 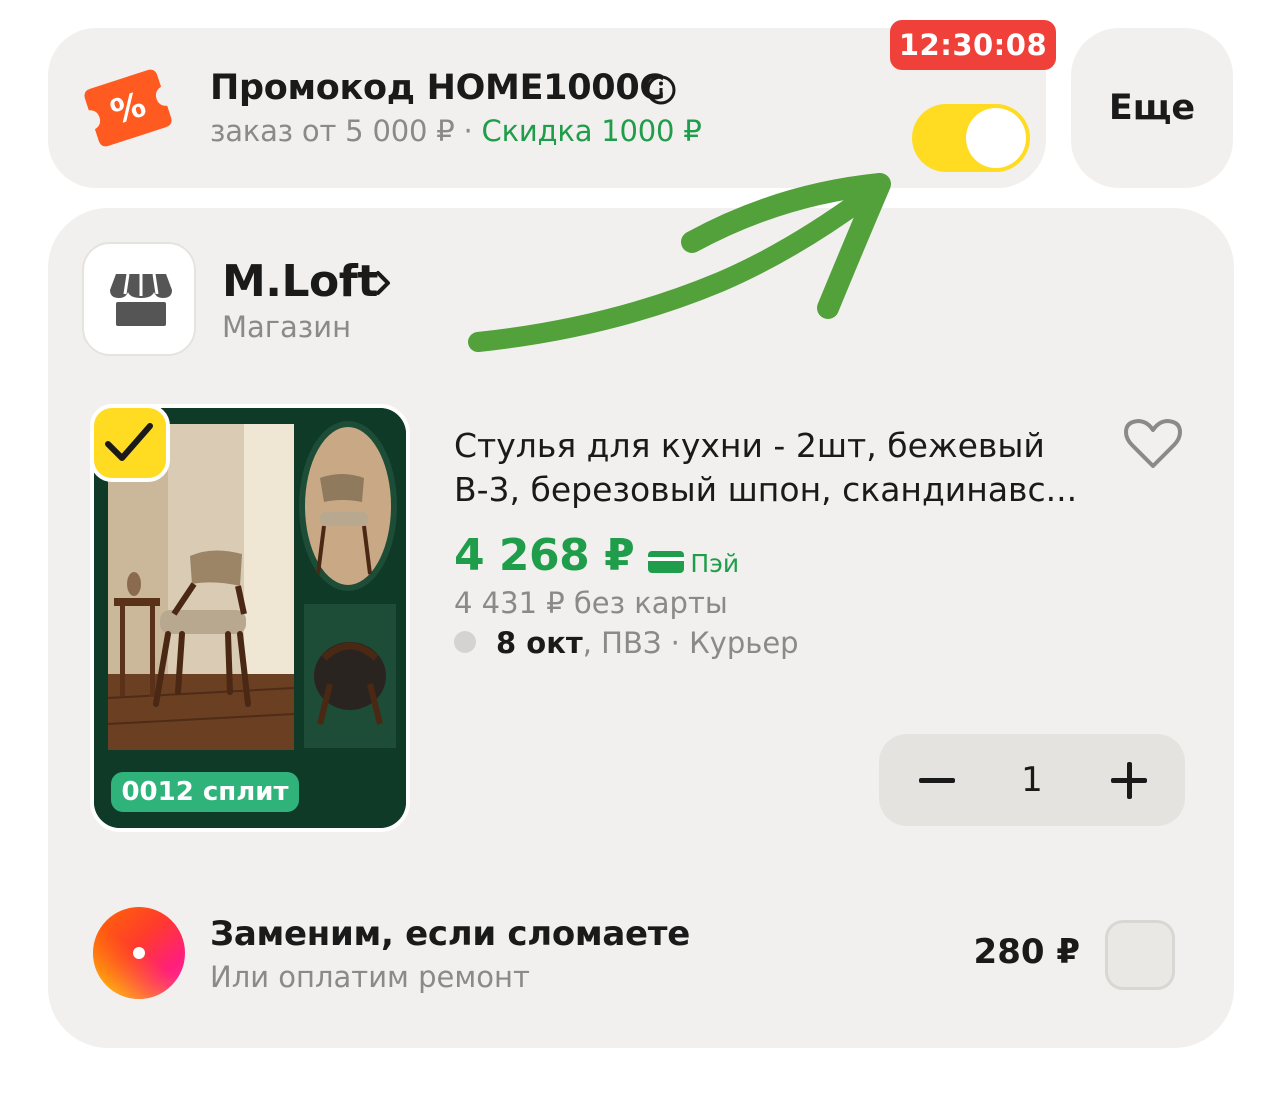 I want to click on store-icon, so click(x=141, y=299).